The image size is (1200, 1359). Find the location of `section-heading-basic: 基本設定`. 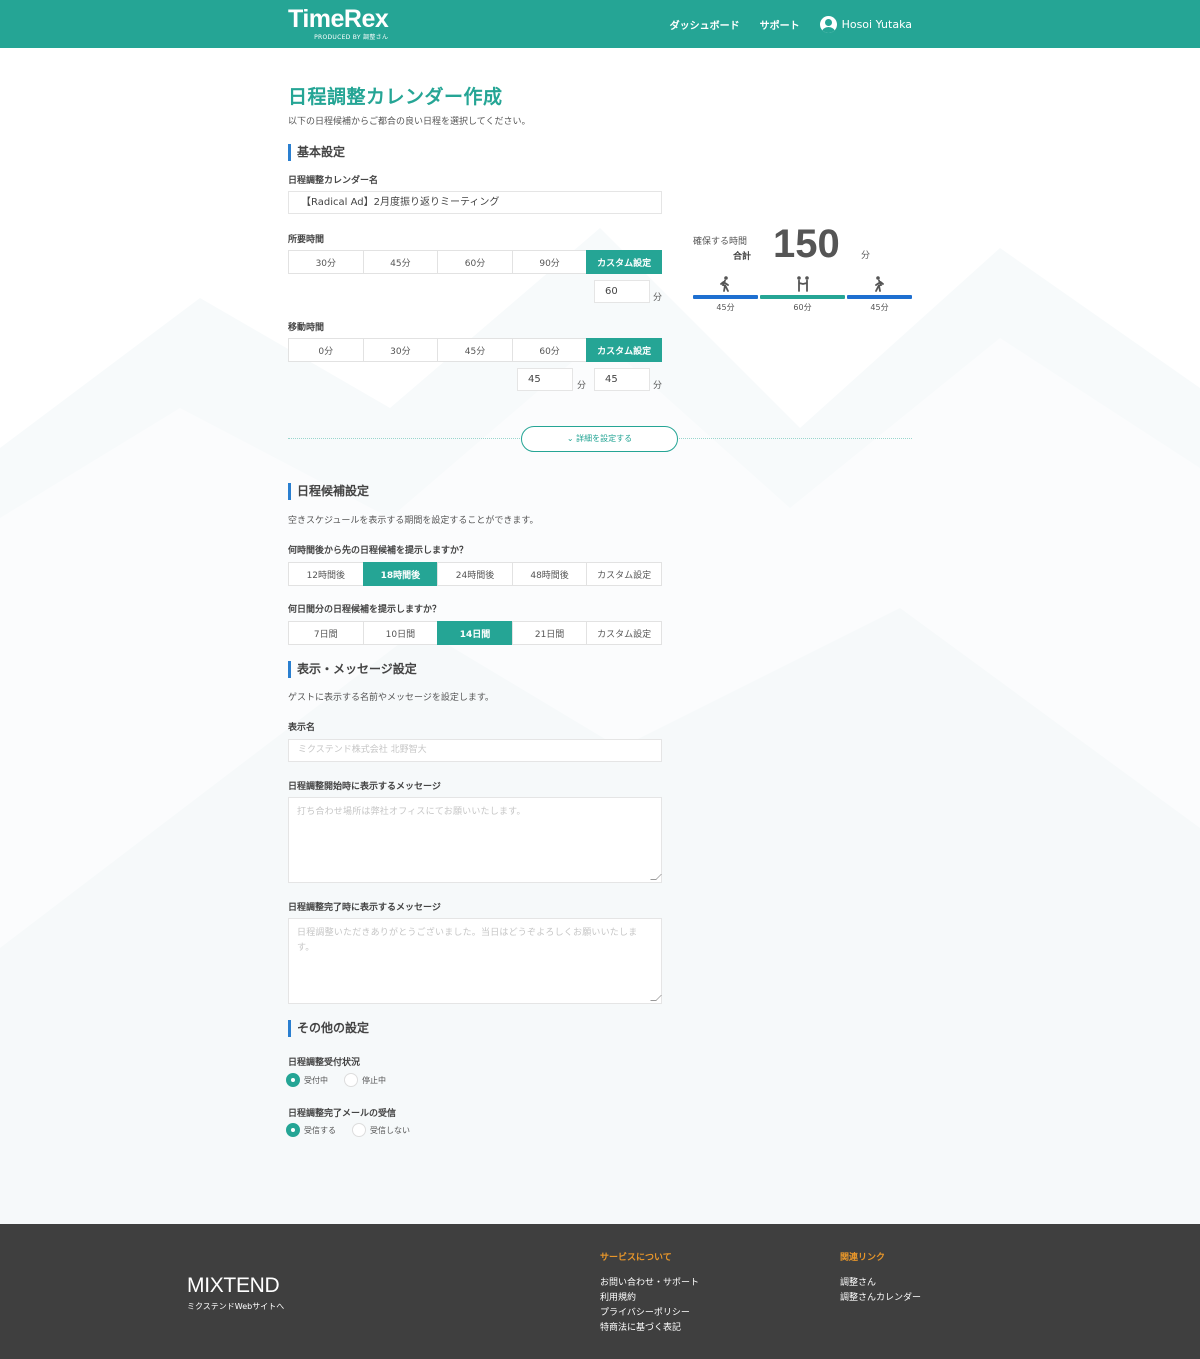

section-heading-basic: 基本設定 is located at coordinates (316, 152).